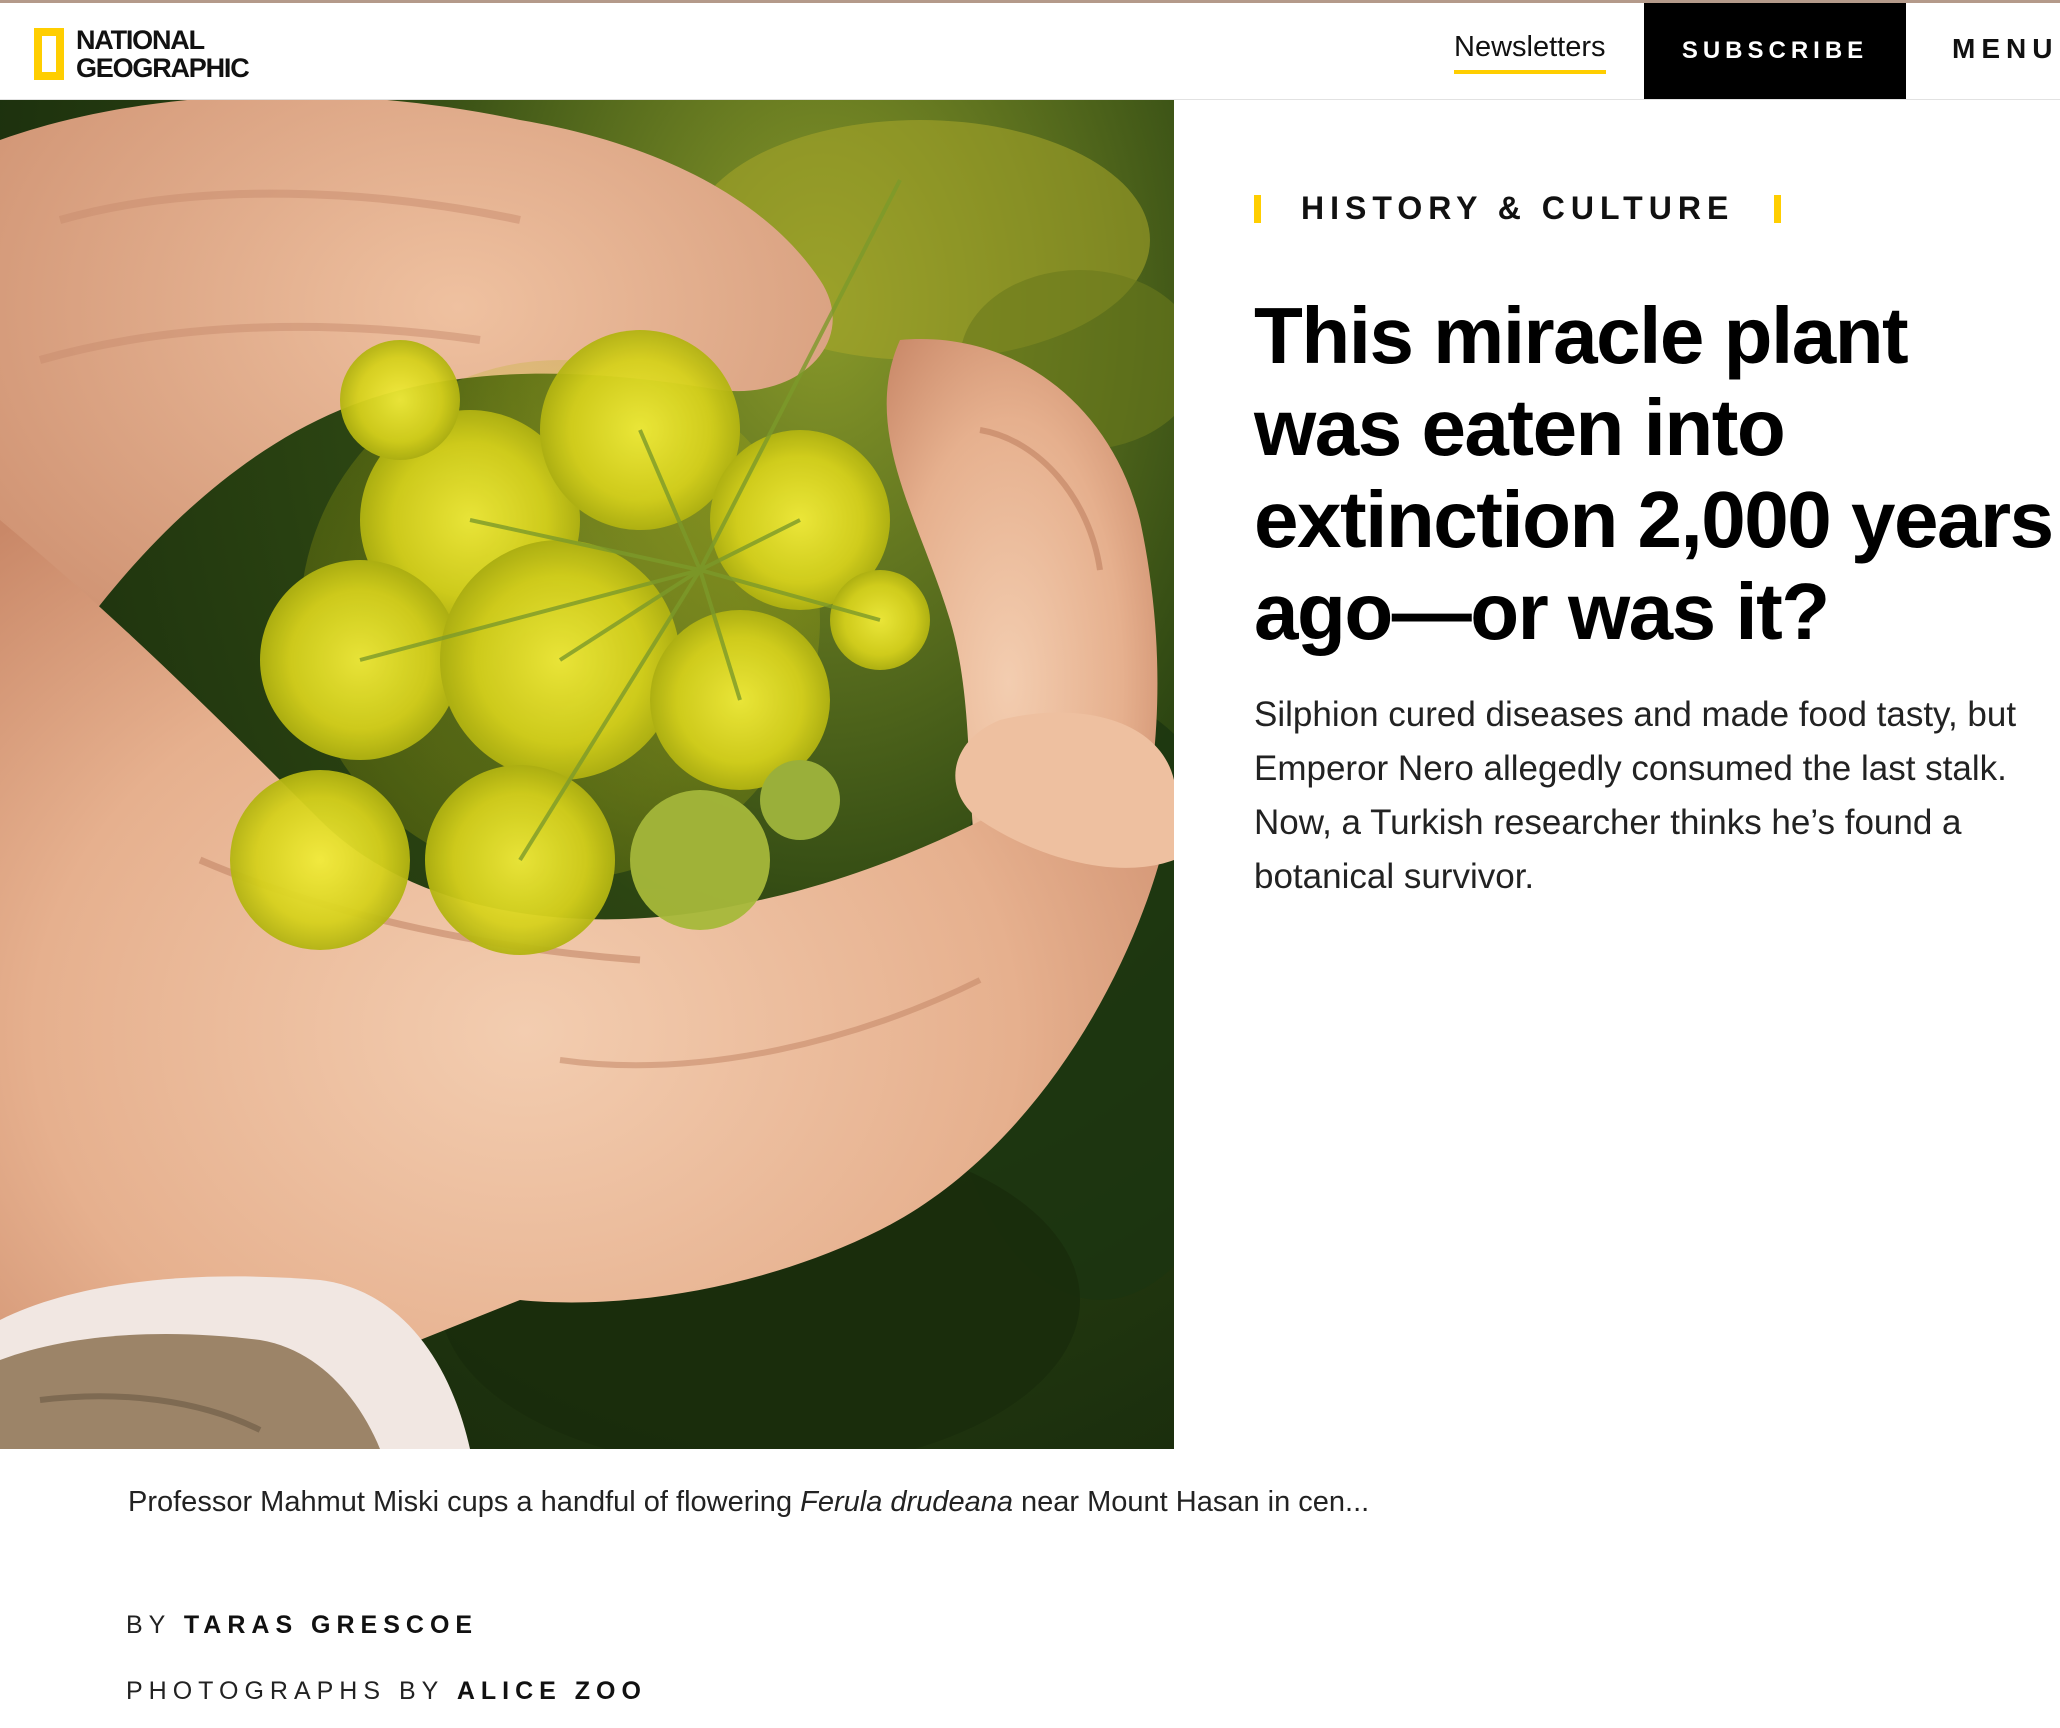 This screenshot has width=2060, height=1728. Describe the element at coordinates (2005, 49) in the screenshot. I see `menu-button: MENU` at that location.